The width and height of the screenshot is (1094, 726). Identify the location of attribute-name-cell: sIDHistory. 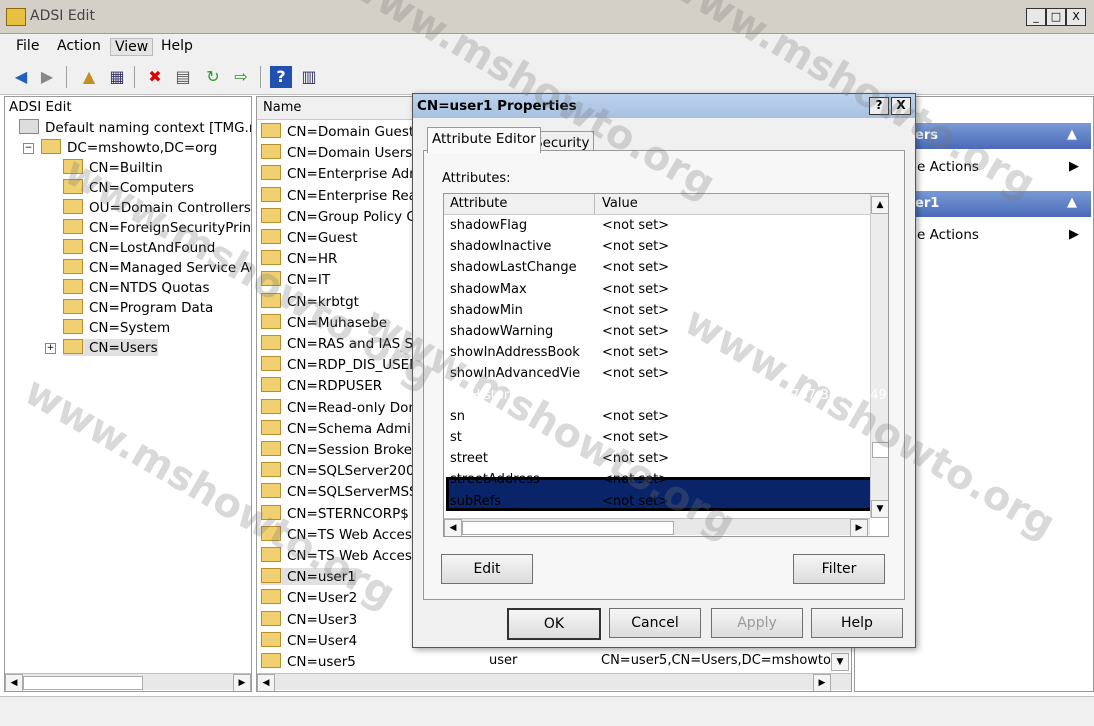
(483, 395).